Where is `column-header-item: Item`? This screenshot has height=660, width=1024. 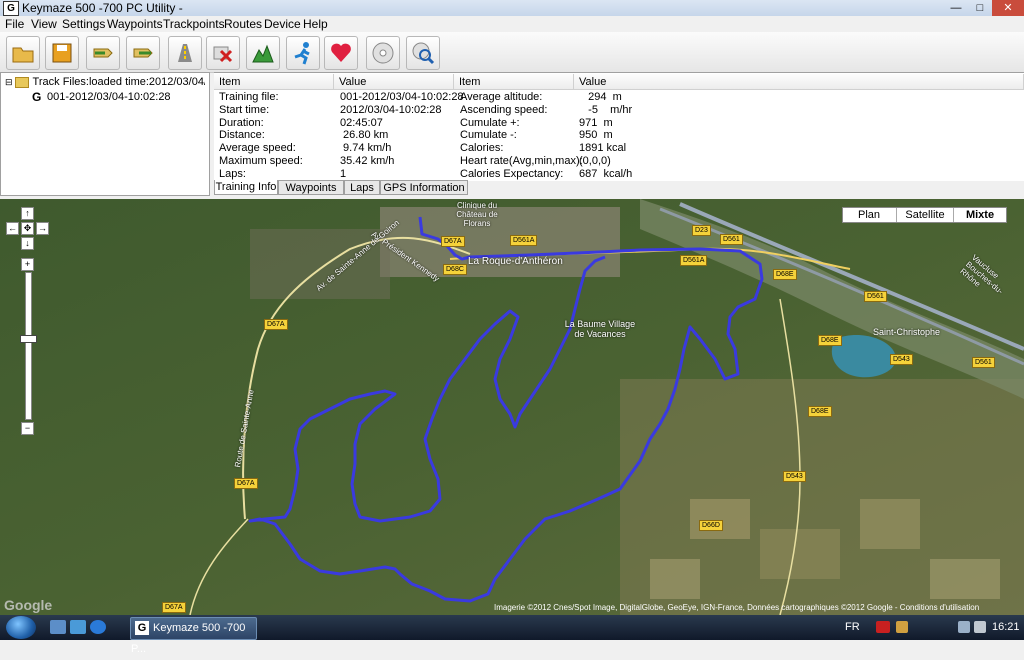 column-header-item: Item is located at coordinates (274, 82).